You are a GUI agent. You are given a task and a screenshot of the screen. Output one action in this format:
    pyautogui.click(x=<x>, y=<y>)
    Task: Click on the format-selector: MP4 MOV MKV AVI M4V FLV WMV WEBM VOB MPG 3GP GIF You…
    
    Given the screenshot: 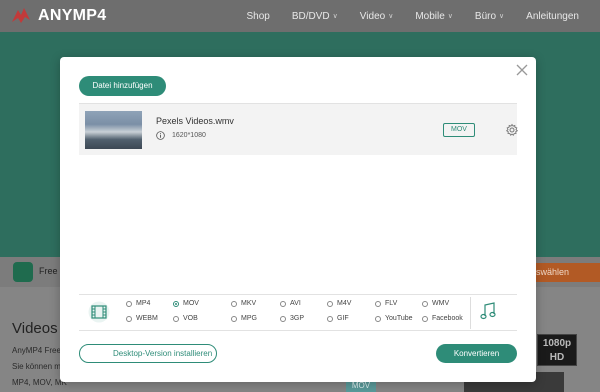 What is the action you would take?
    pyautogui.click(x=298, y=312)
    